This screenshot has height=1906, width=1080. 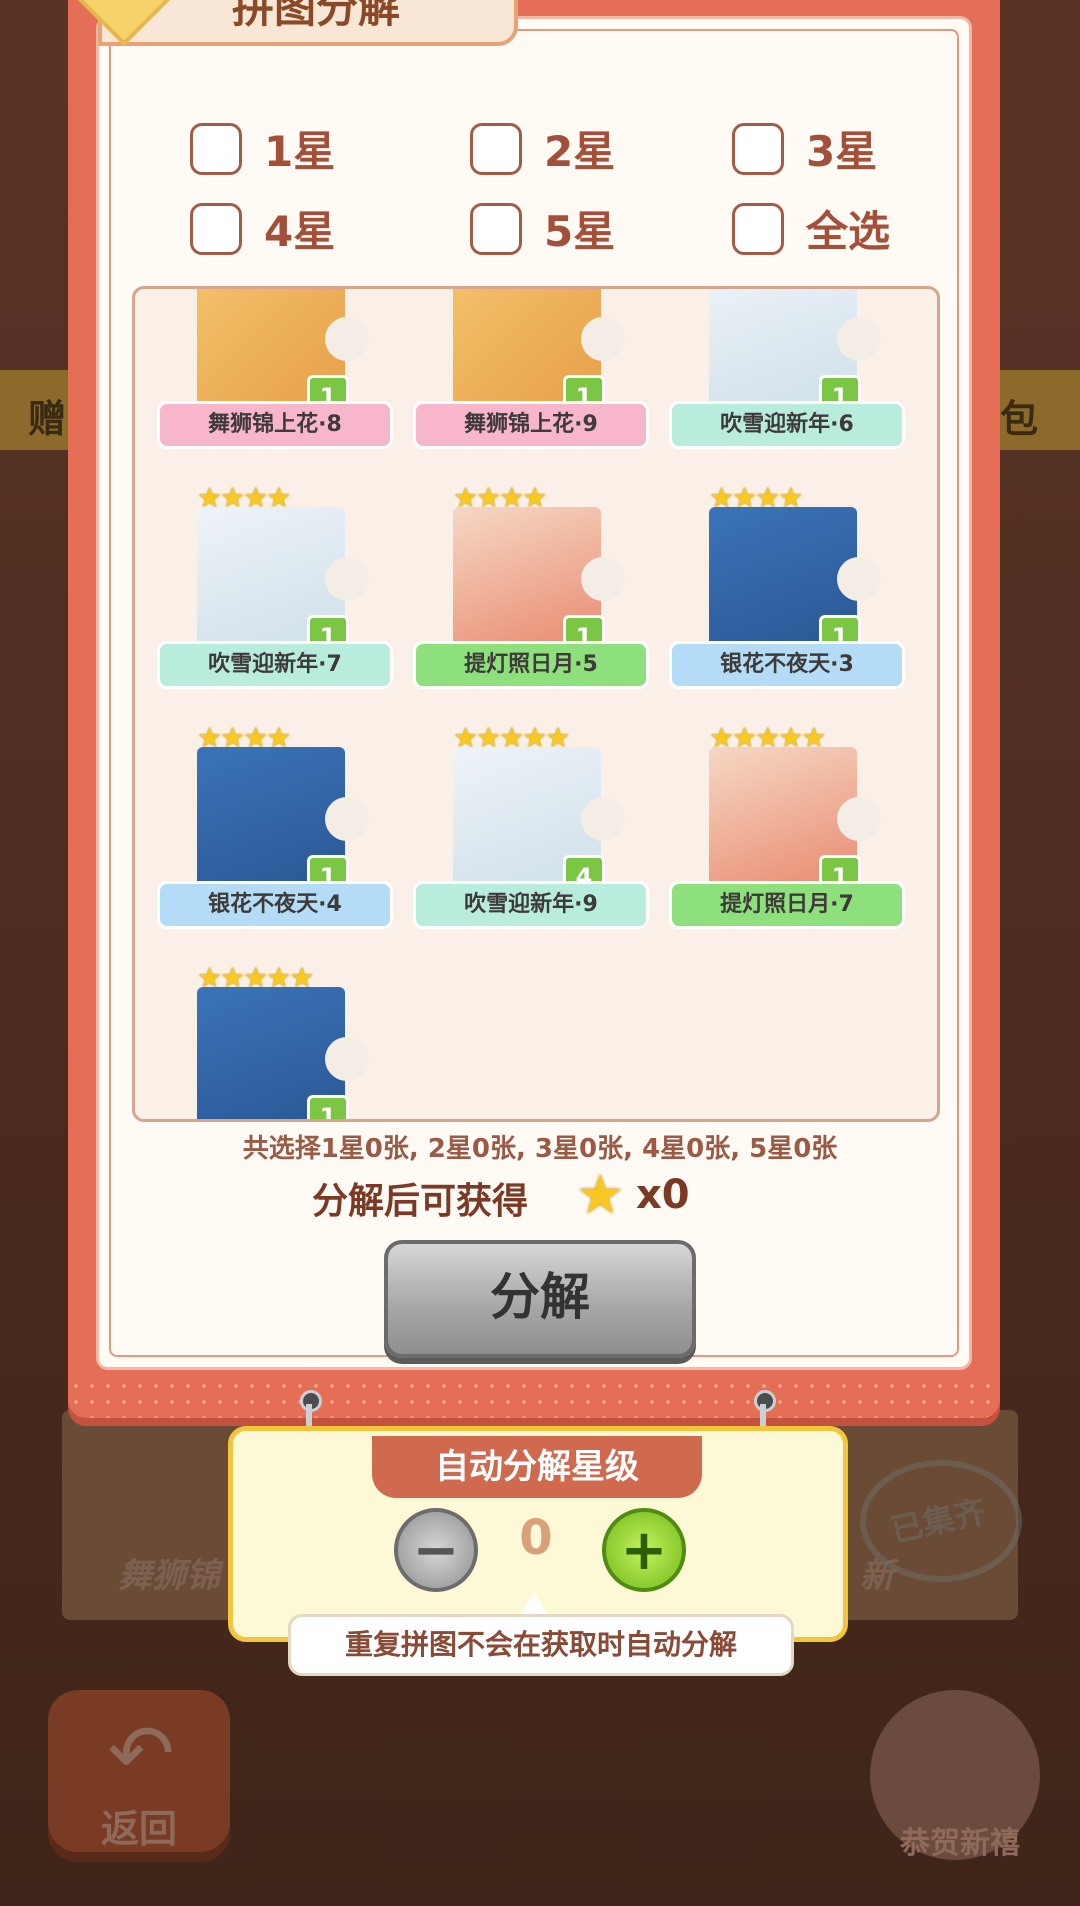 What do you see at coordinates (531, 905) in the screenshot?
I see `piece-name-ribbon: 吹雪迎新年·9` at bounding box center [531, 905].